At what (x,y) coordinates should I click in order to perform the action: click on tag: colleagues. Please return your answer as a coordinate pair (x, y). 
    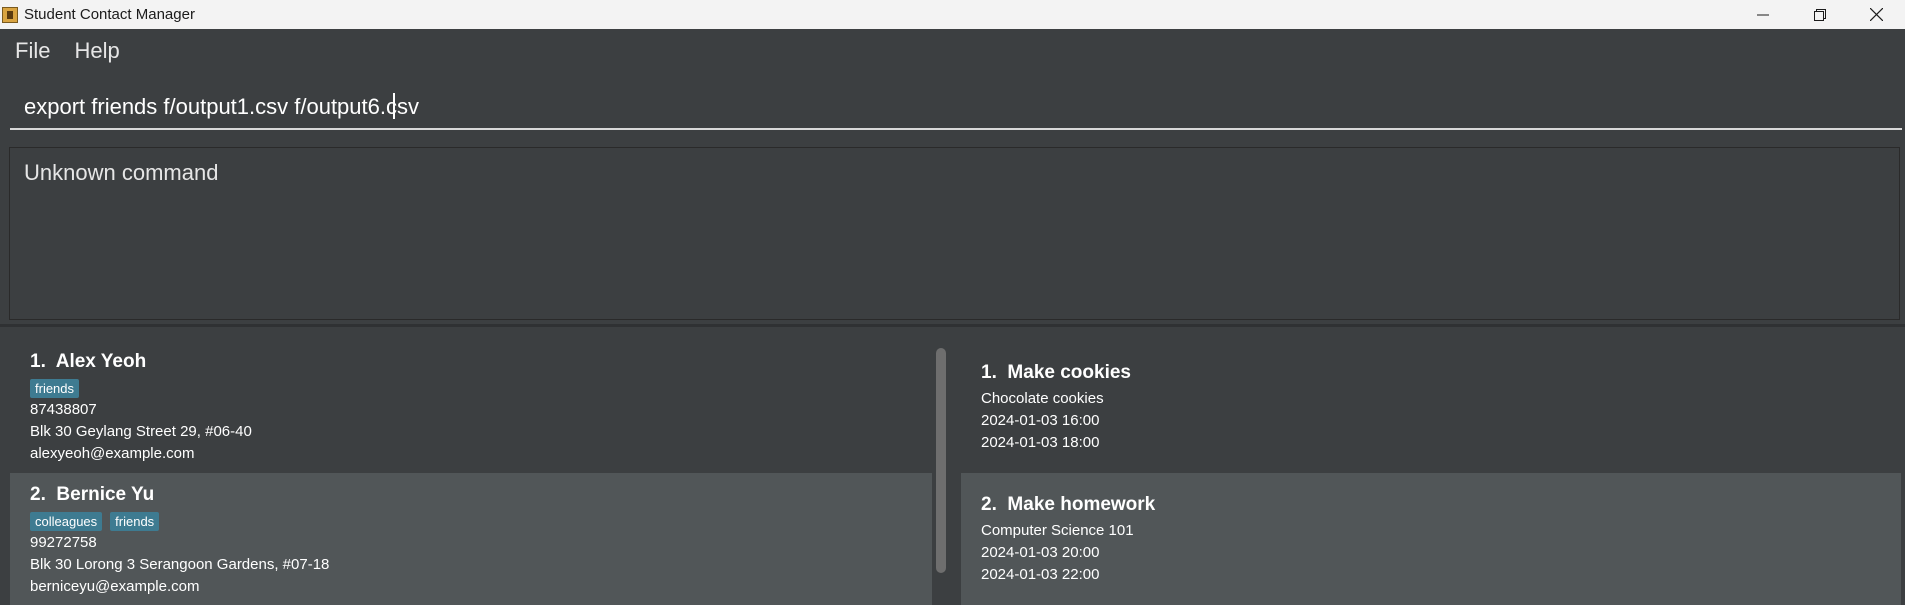
    Looking at the image, I should click on (66, 521).